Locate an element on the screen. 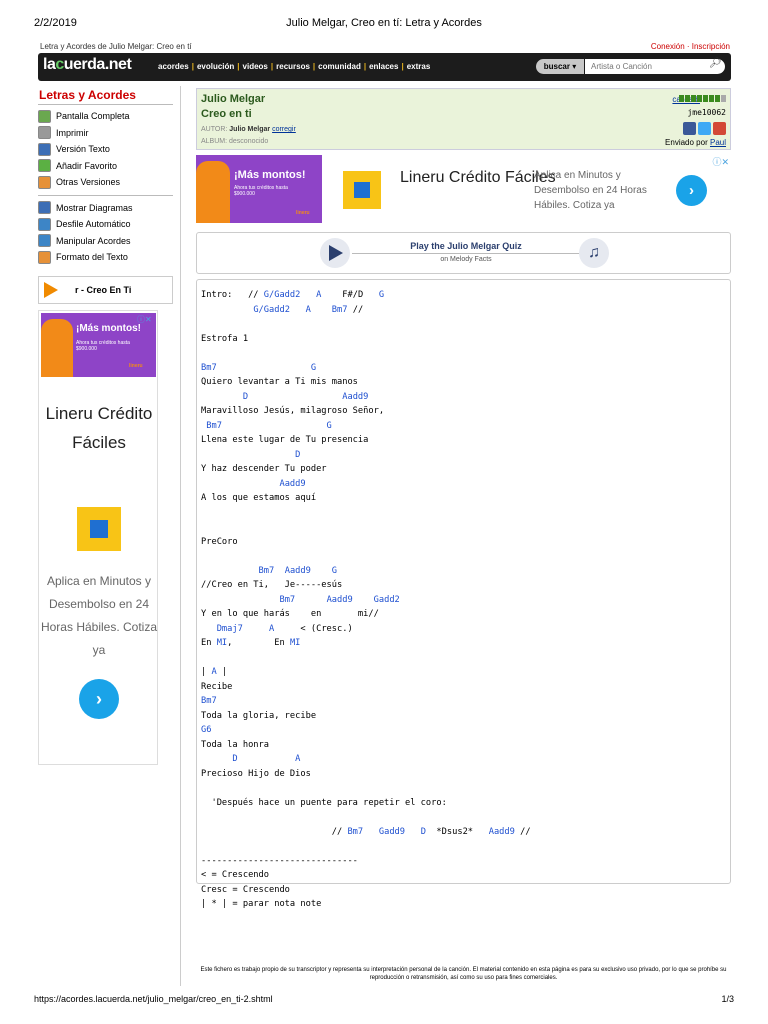 Image resolution: width=768 pixels, height=1024 pixels. sent-user-link: Paul is located at coordinates (718, 142).